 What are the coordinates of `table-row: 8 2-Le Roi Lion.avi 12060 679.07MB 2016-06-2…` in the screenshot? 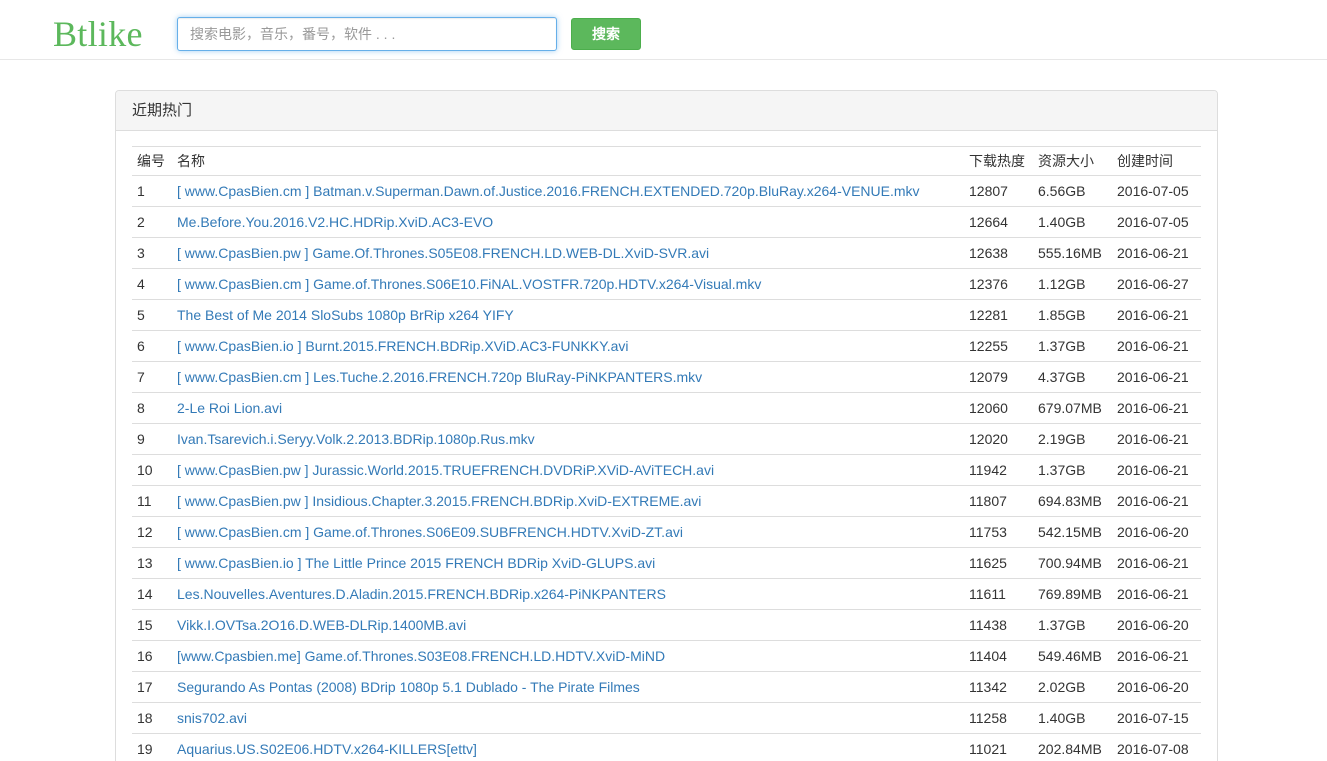 It's located at (666, 408).